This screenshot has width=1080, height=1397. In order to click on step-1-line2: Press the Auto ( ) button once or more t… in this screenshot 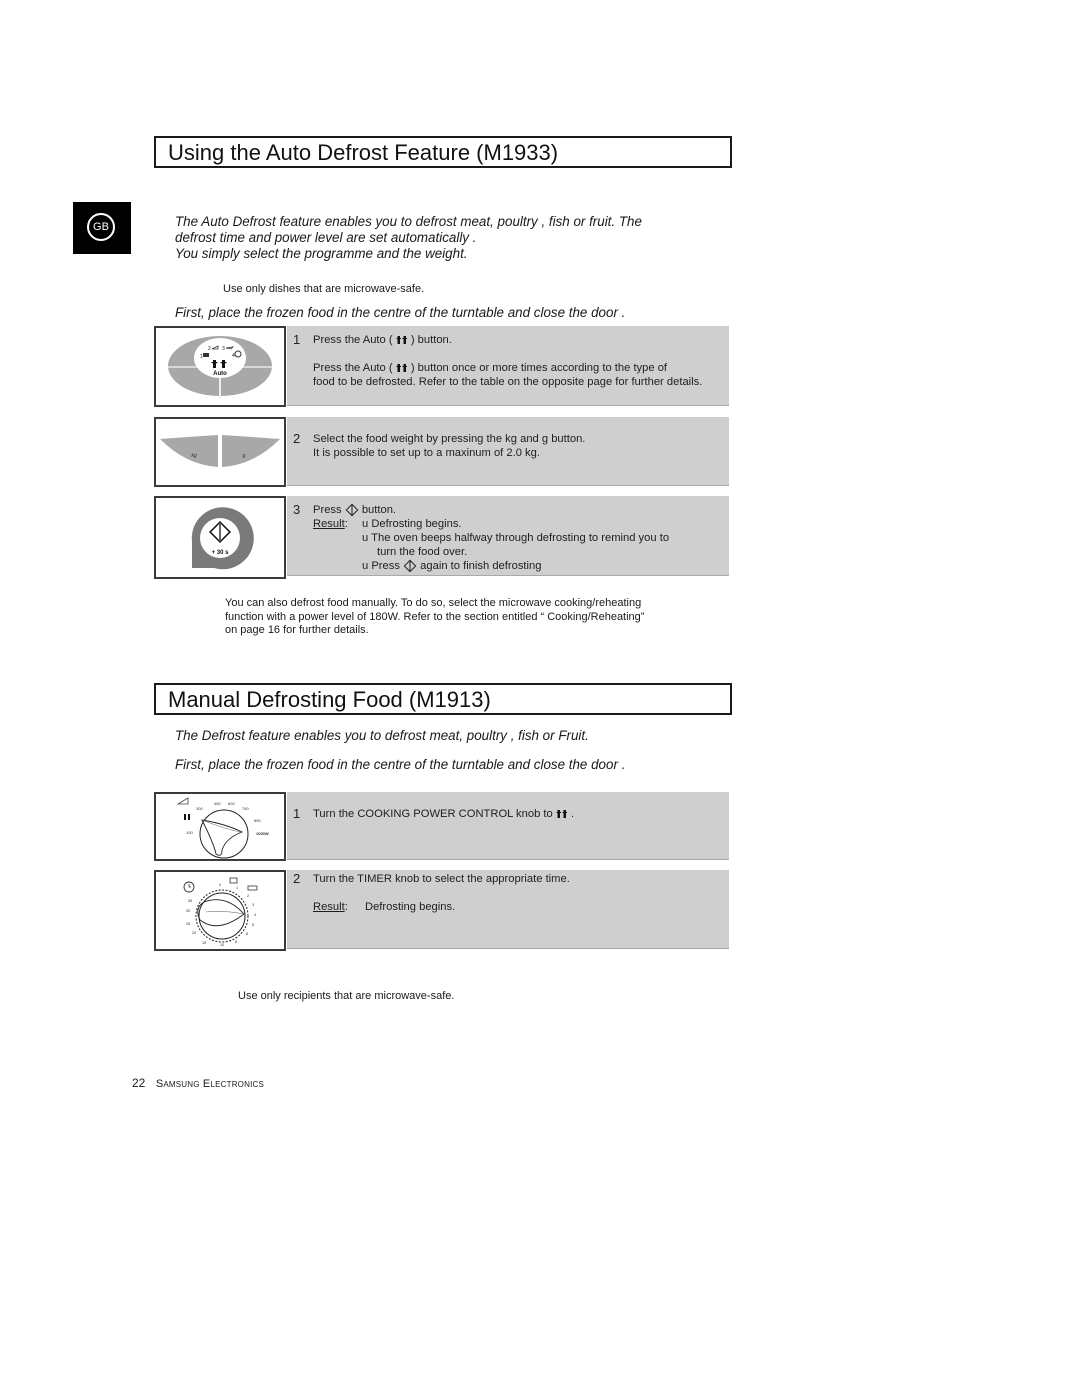, I will do `click(490, 368)`.